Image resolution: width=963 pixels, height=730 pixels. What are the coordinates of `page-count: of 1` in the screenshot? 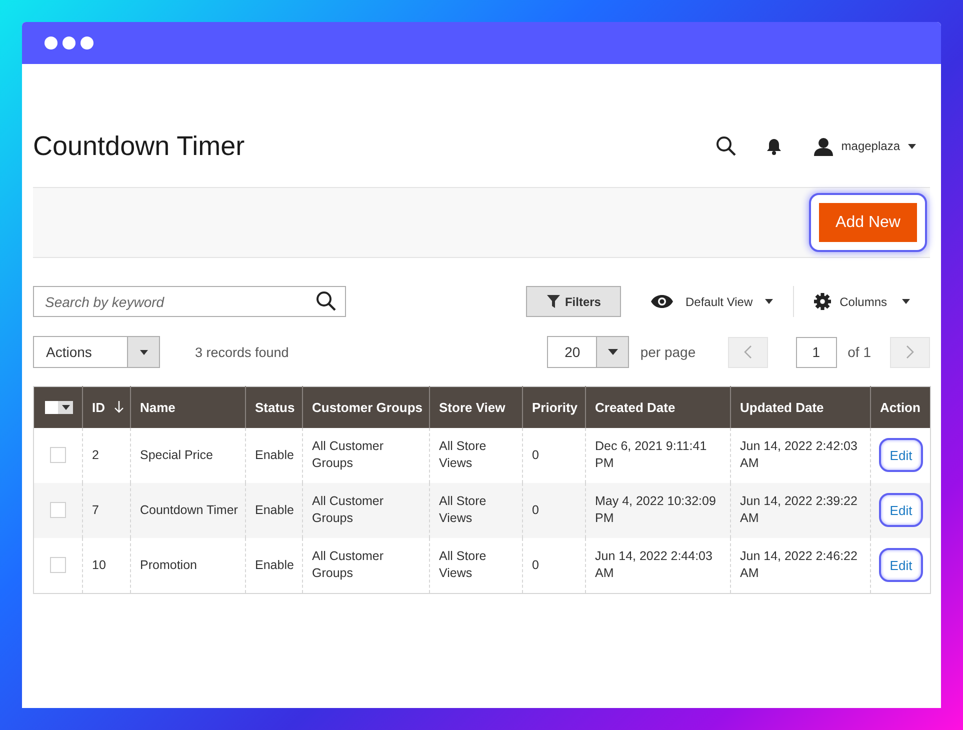 It's located at (859, 352).